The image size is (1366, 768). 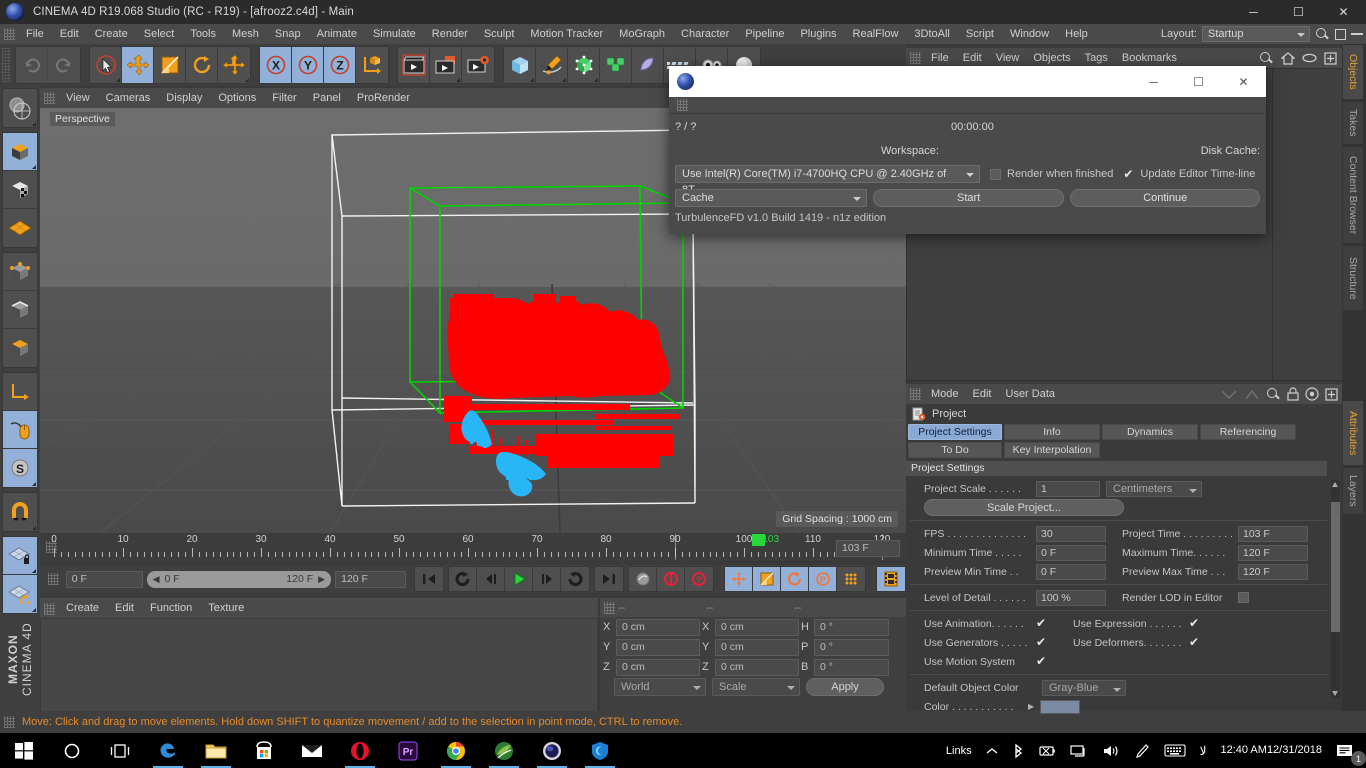 I want to click on texture-mode-button, so click(x=20, y=190).